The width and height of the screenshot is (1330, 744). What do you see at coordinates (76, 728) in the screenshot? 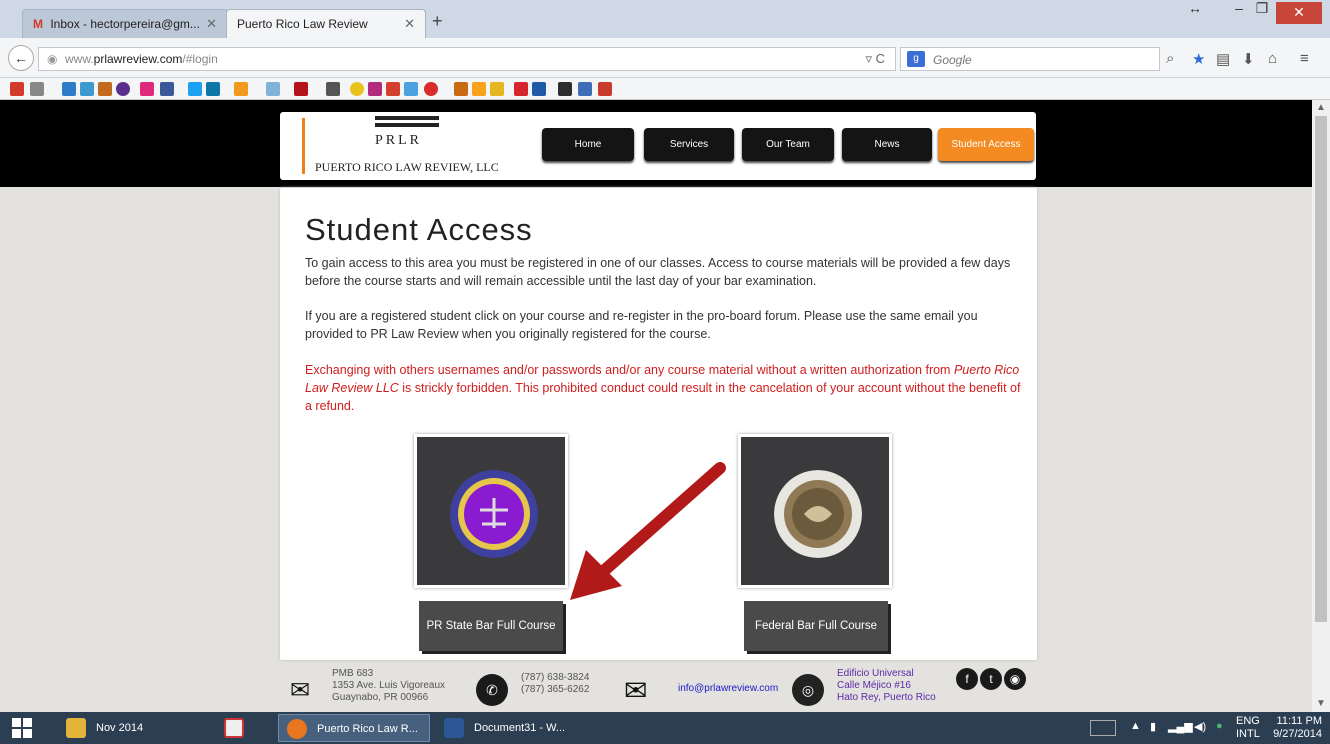
I see `folder-icon` at bounding box center [76, 728].